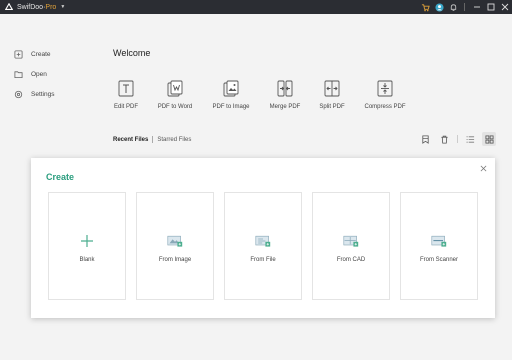  What do you see at coordinates (483, 168) in the screenshot?
I see `close-icon` at bounding box center [483, 168].